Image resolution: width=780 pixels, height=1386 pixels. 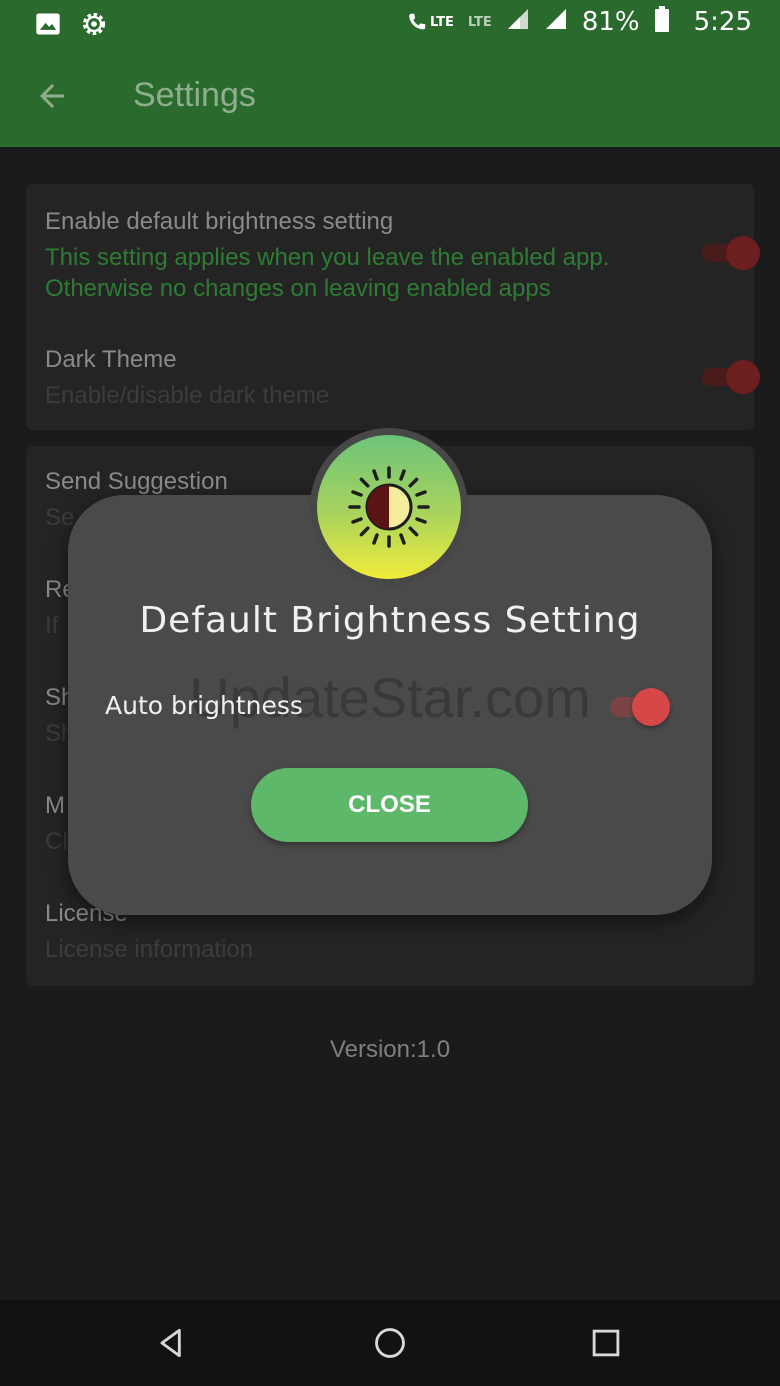 I want to click on pref-title: Dark Theme, so click(x=111, y=359).